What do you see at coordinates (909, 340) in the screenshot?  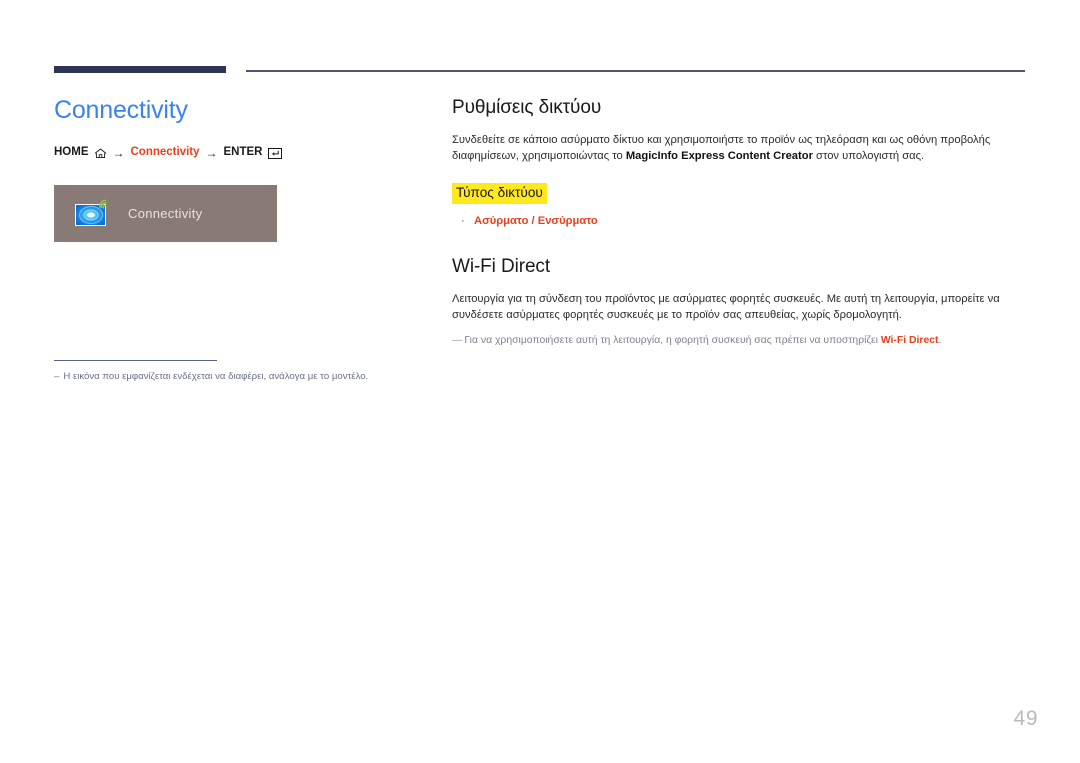 I see `note-term-wifi-direct: Wi-Fi Direct` at bounding box center [909, 340].